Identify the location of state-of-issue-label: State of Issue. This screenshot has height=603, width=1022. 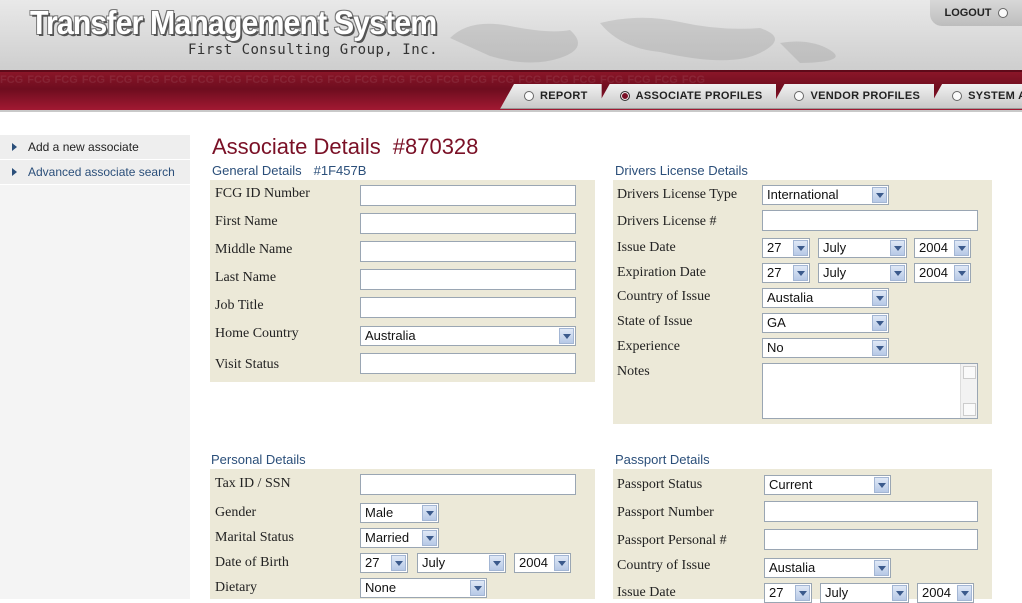
(655, 321).